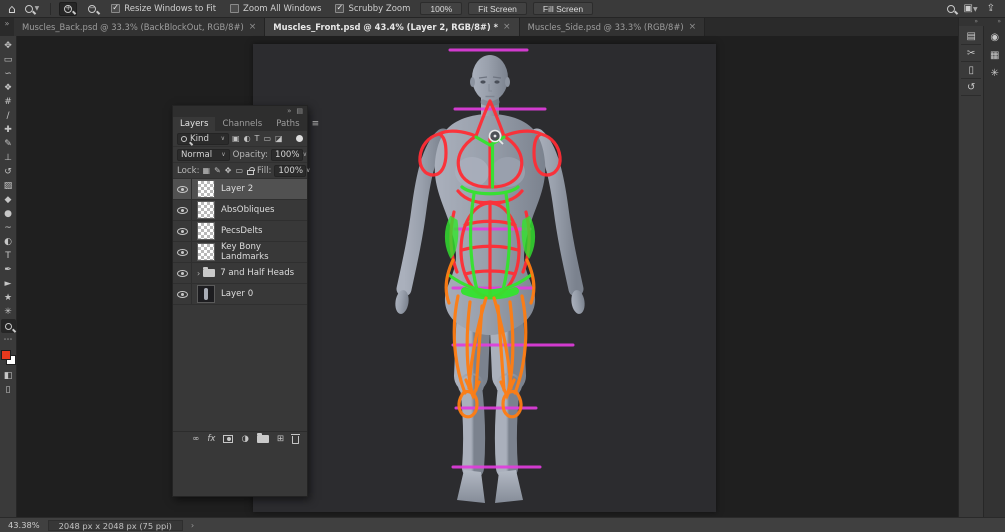 This screenshot has width=1005, height=532. Describe the element at coordinates (612, 27) in the screenshot. I see `tab-muscles-side: Muscles_Side.psd @ 33.3% (RGB/8#) ×` at that location.